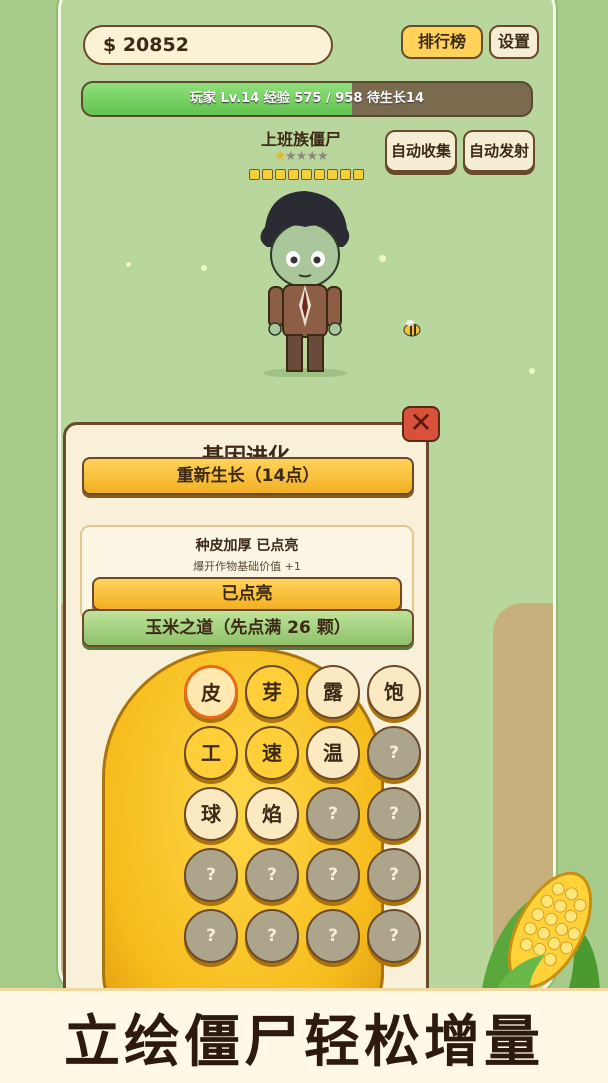  I want to click on skill-description: 爆开作物基础价值 +1, so click(247, 566).